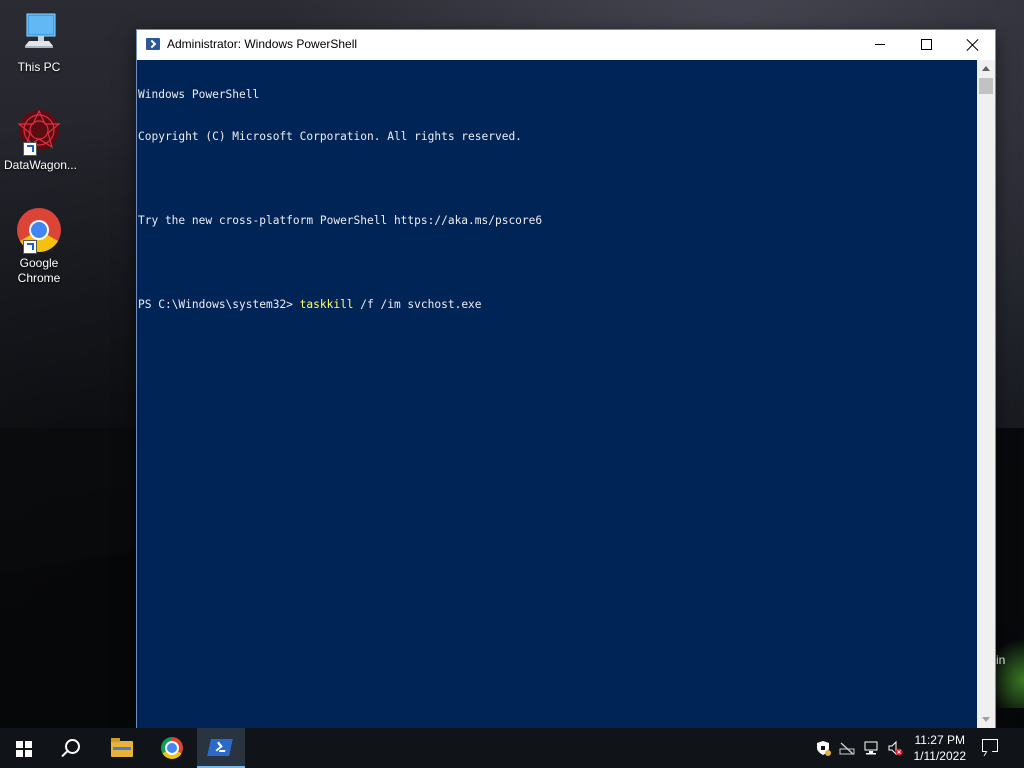  I want to click on scroll-down-button, so click(986, 719).